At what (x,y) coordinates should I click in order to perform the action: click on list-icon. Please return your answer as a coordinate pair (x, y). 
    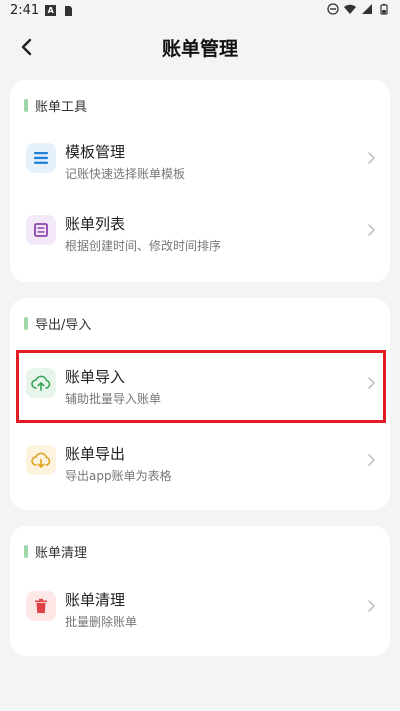
    Looking at the image, I should click on (41, 158).